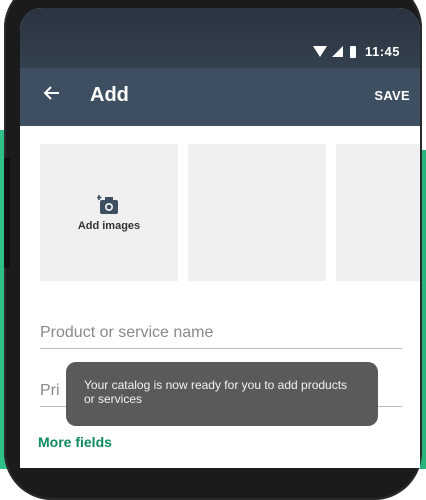  Describe the element at coordinates (51, 95) in the screenshot. I see `arrow-left-icon` at that location.